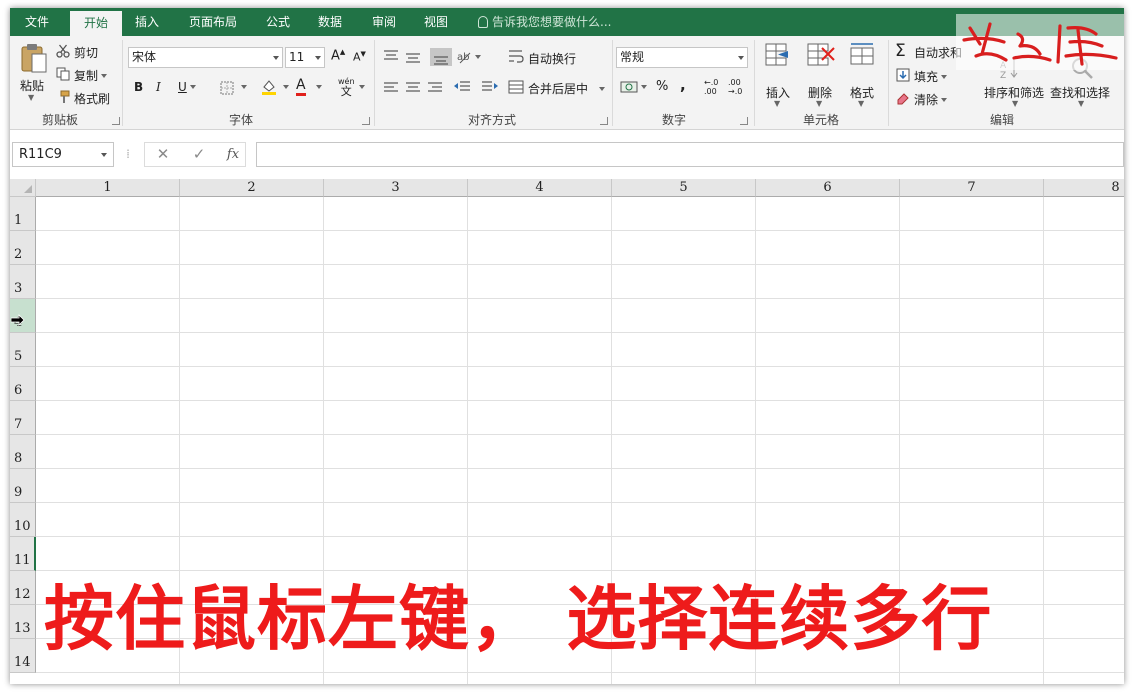  I want to click on number-format-select: 常规, so click(682, 57).